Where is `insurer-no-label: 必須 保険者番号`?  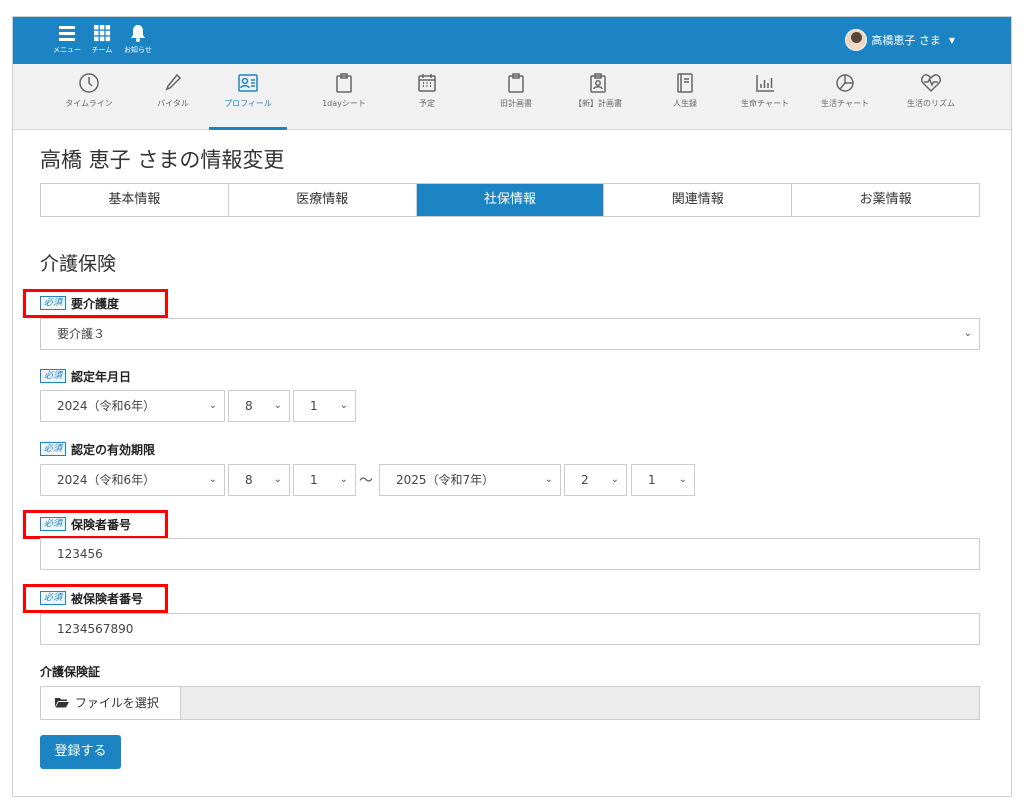
insurer-no-label: 必須 保険者番号 is located at coordinates (85, 524).